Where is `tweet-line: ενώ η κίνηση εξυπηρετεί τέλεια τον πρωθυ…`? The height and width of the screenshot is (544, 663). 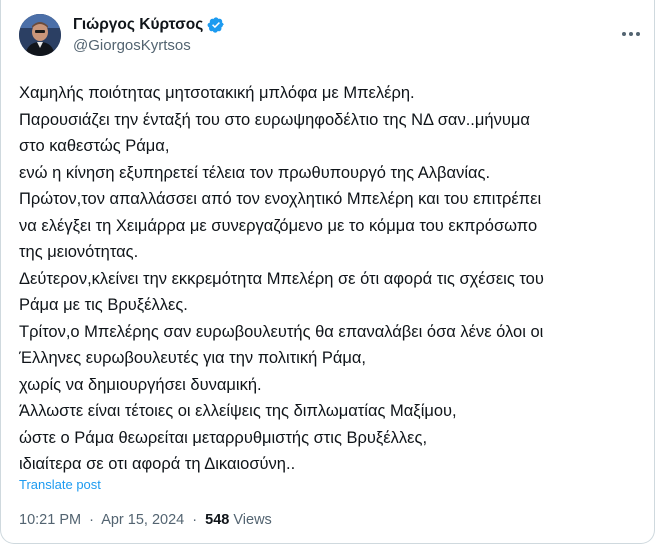 tweet-line: ενώ η κίνηση εξυπηρετεί τέλεια τον πρωθυ… is located at coordinates (255, 172).